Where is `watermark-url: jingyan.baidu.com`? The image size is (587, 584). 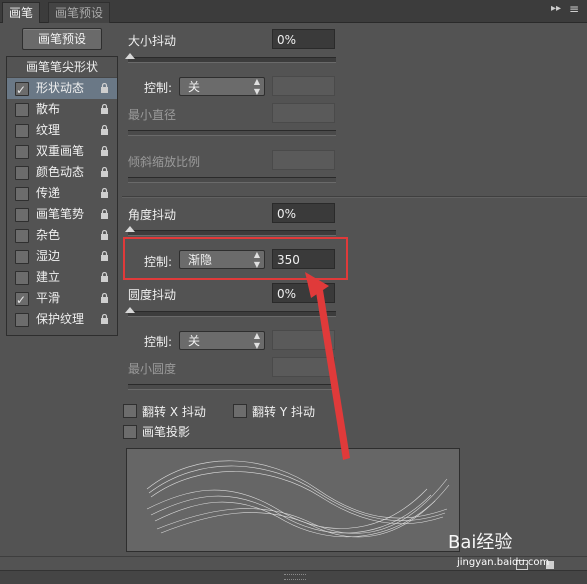 watermark-url: jingyan.baidu.com is located at coordinates (503, 562).